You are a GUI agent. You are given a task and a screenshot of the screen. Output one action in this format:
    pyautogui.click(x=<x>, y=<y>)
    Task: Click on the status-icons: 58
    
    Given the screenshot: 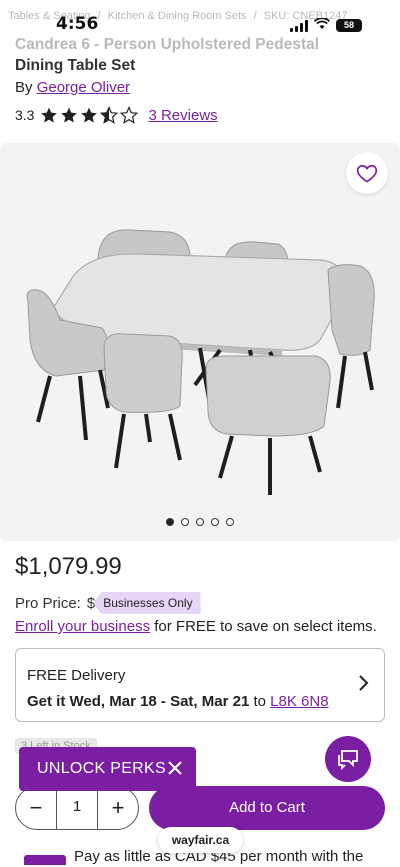 What is the action you would take?
    pyautogui.click(x=326, y=25)
    